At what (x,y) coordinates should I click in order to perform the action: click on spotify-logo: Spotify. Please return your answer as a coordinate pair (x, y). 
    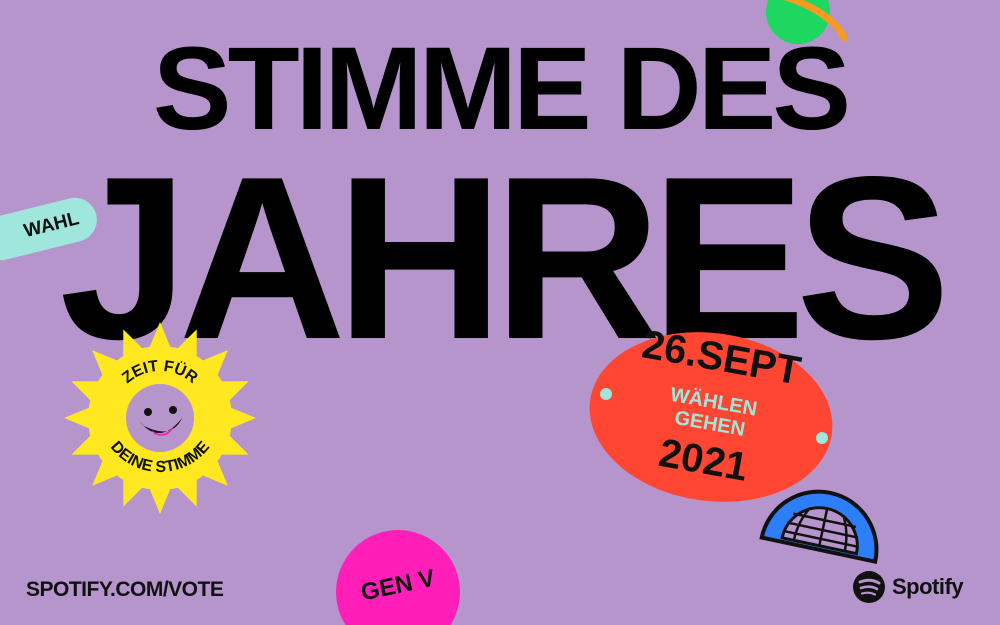
    Looking at the image, I should click on (908, 587).